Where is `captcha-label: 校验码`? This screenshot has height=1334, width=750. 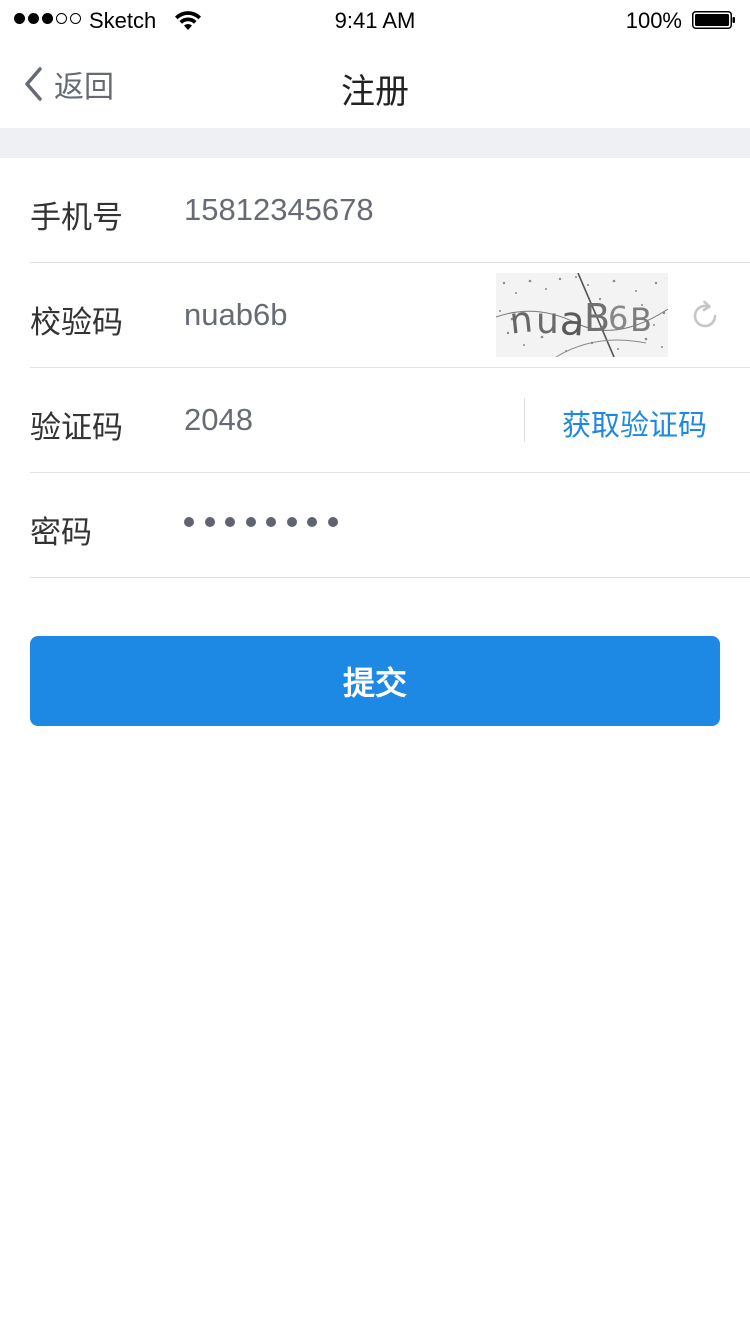
captcha-label: 校验码 is located at coordinates (76, 323).